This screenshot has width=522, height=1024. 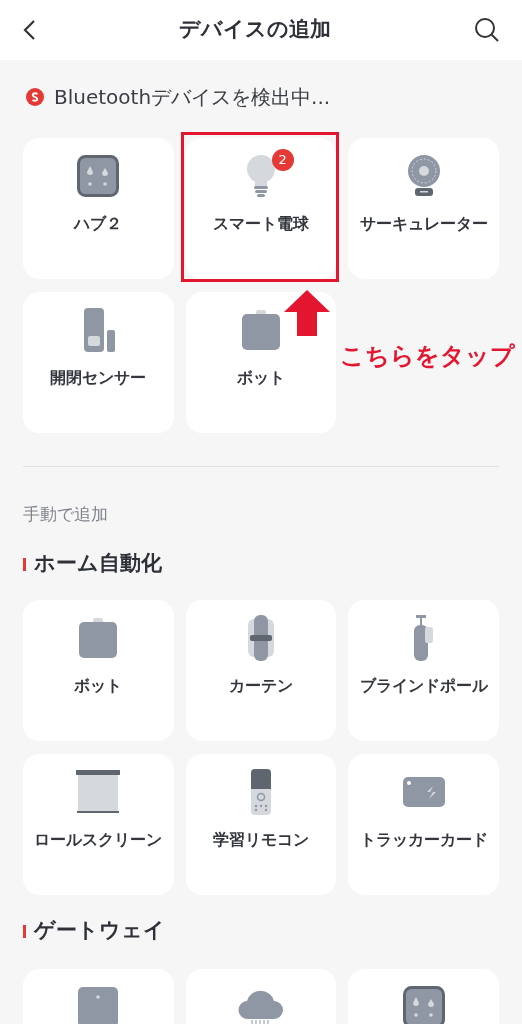 I want to click on tracker-card-icon, so click(x=423, y=792).